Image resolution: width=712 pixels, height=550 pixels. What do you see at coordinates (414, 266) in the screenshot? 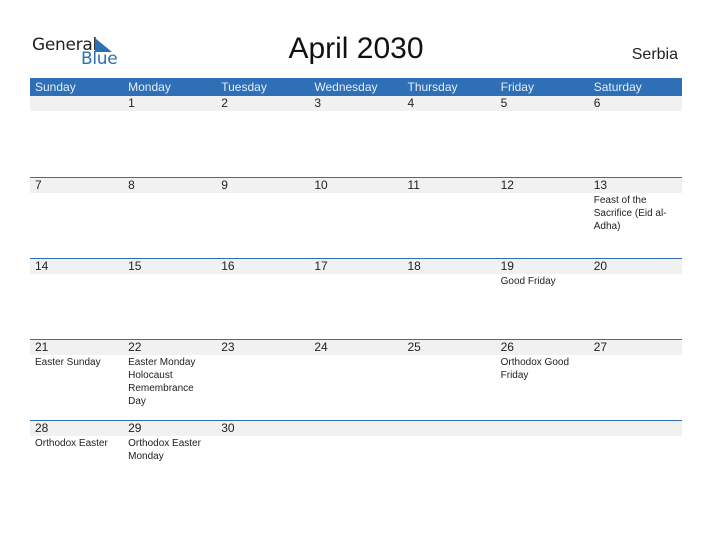
I see `day-number: 18` at bounding box center [414, 266].